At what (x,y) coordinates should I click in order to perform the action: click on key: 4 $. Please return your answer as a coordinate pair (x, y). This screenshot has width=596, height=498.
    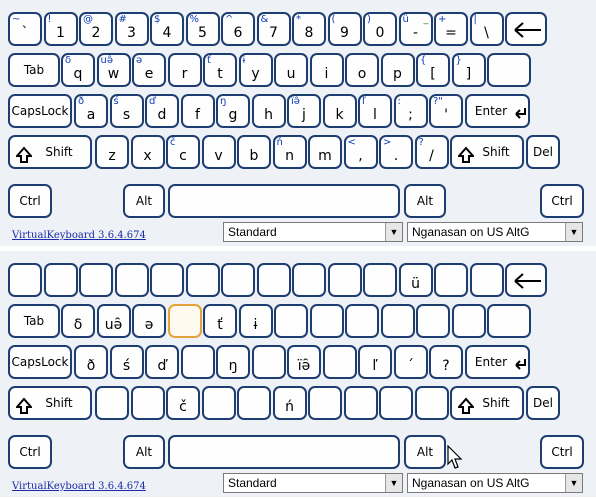
    Looking at the image, I should click on (167, 29).